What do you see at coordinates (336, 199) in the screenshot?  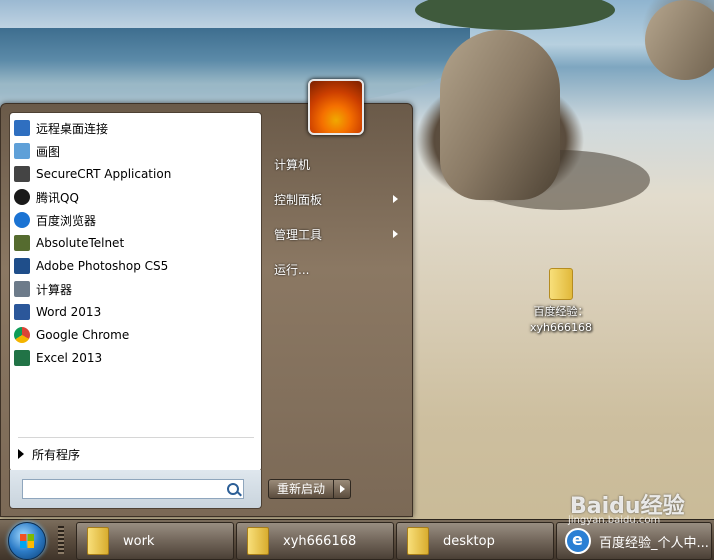 I see `menu-item-control-panel: 控制面板` at bounding box center [336, 199].